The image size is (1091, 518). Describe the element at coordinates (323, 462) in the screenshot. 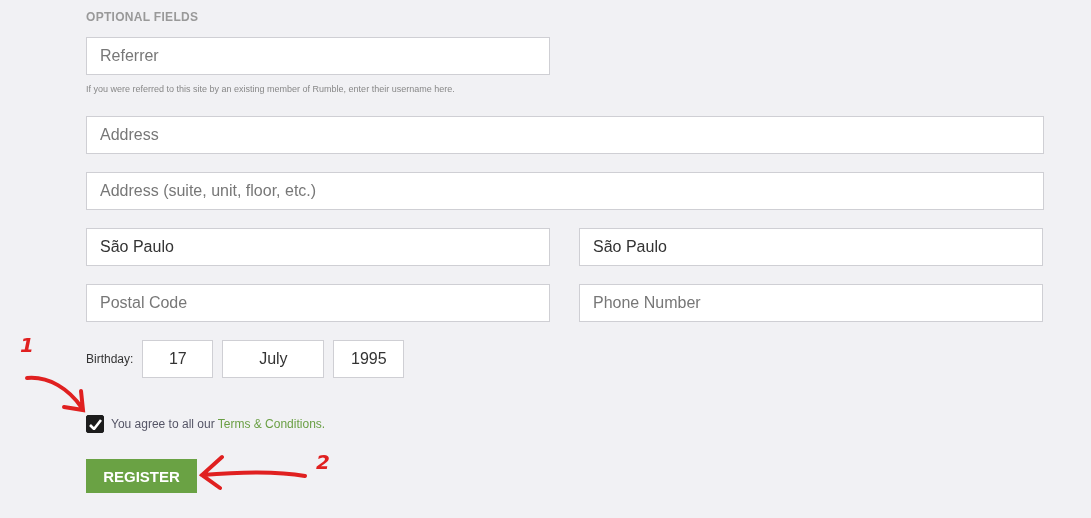

I see `annotation-number: 2` at that location.